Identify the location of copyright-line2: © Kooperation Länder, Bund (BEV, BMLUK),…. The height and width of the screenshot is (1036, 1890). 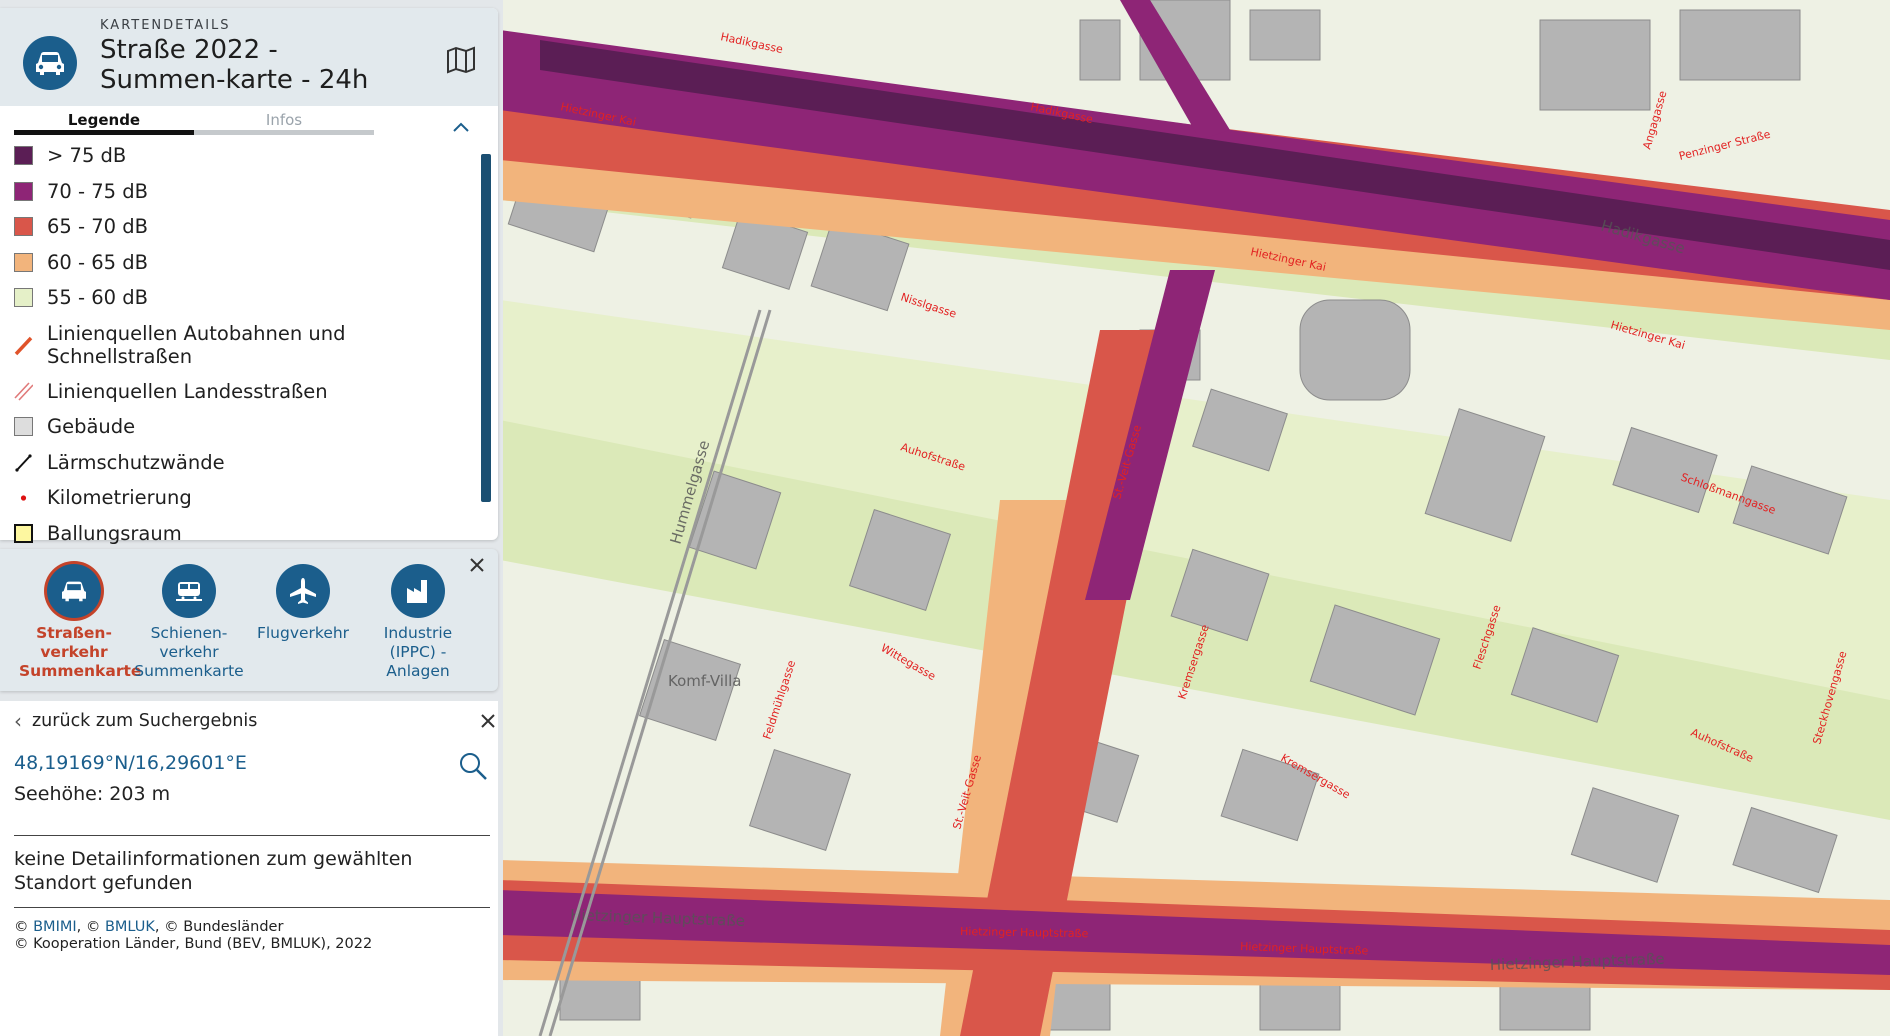
(193, 944).